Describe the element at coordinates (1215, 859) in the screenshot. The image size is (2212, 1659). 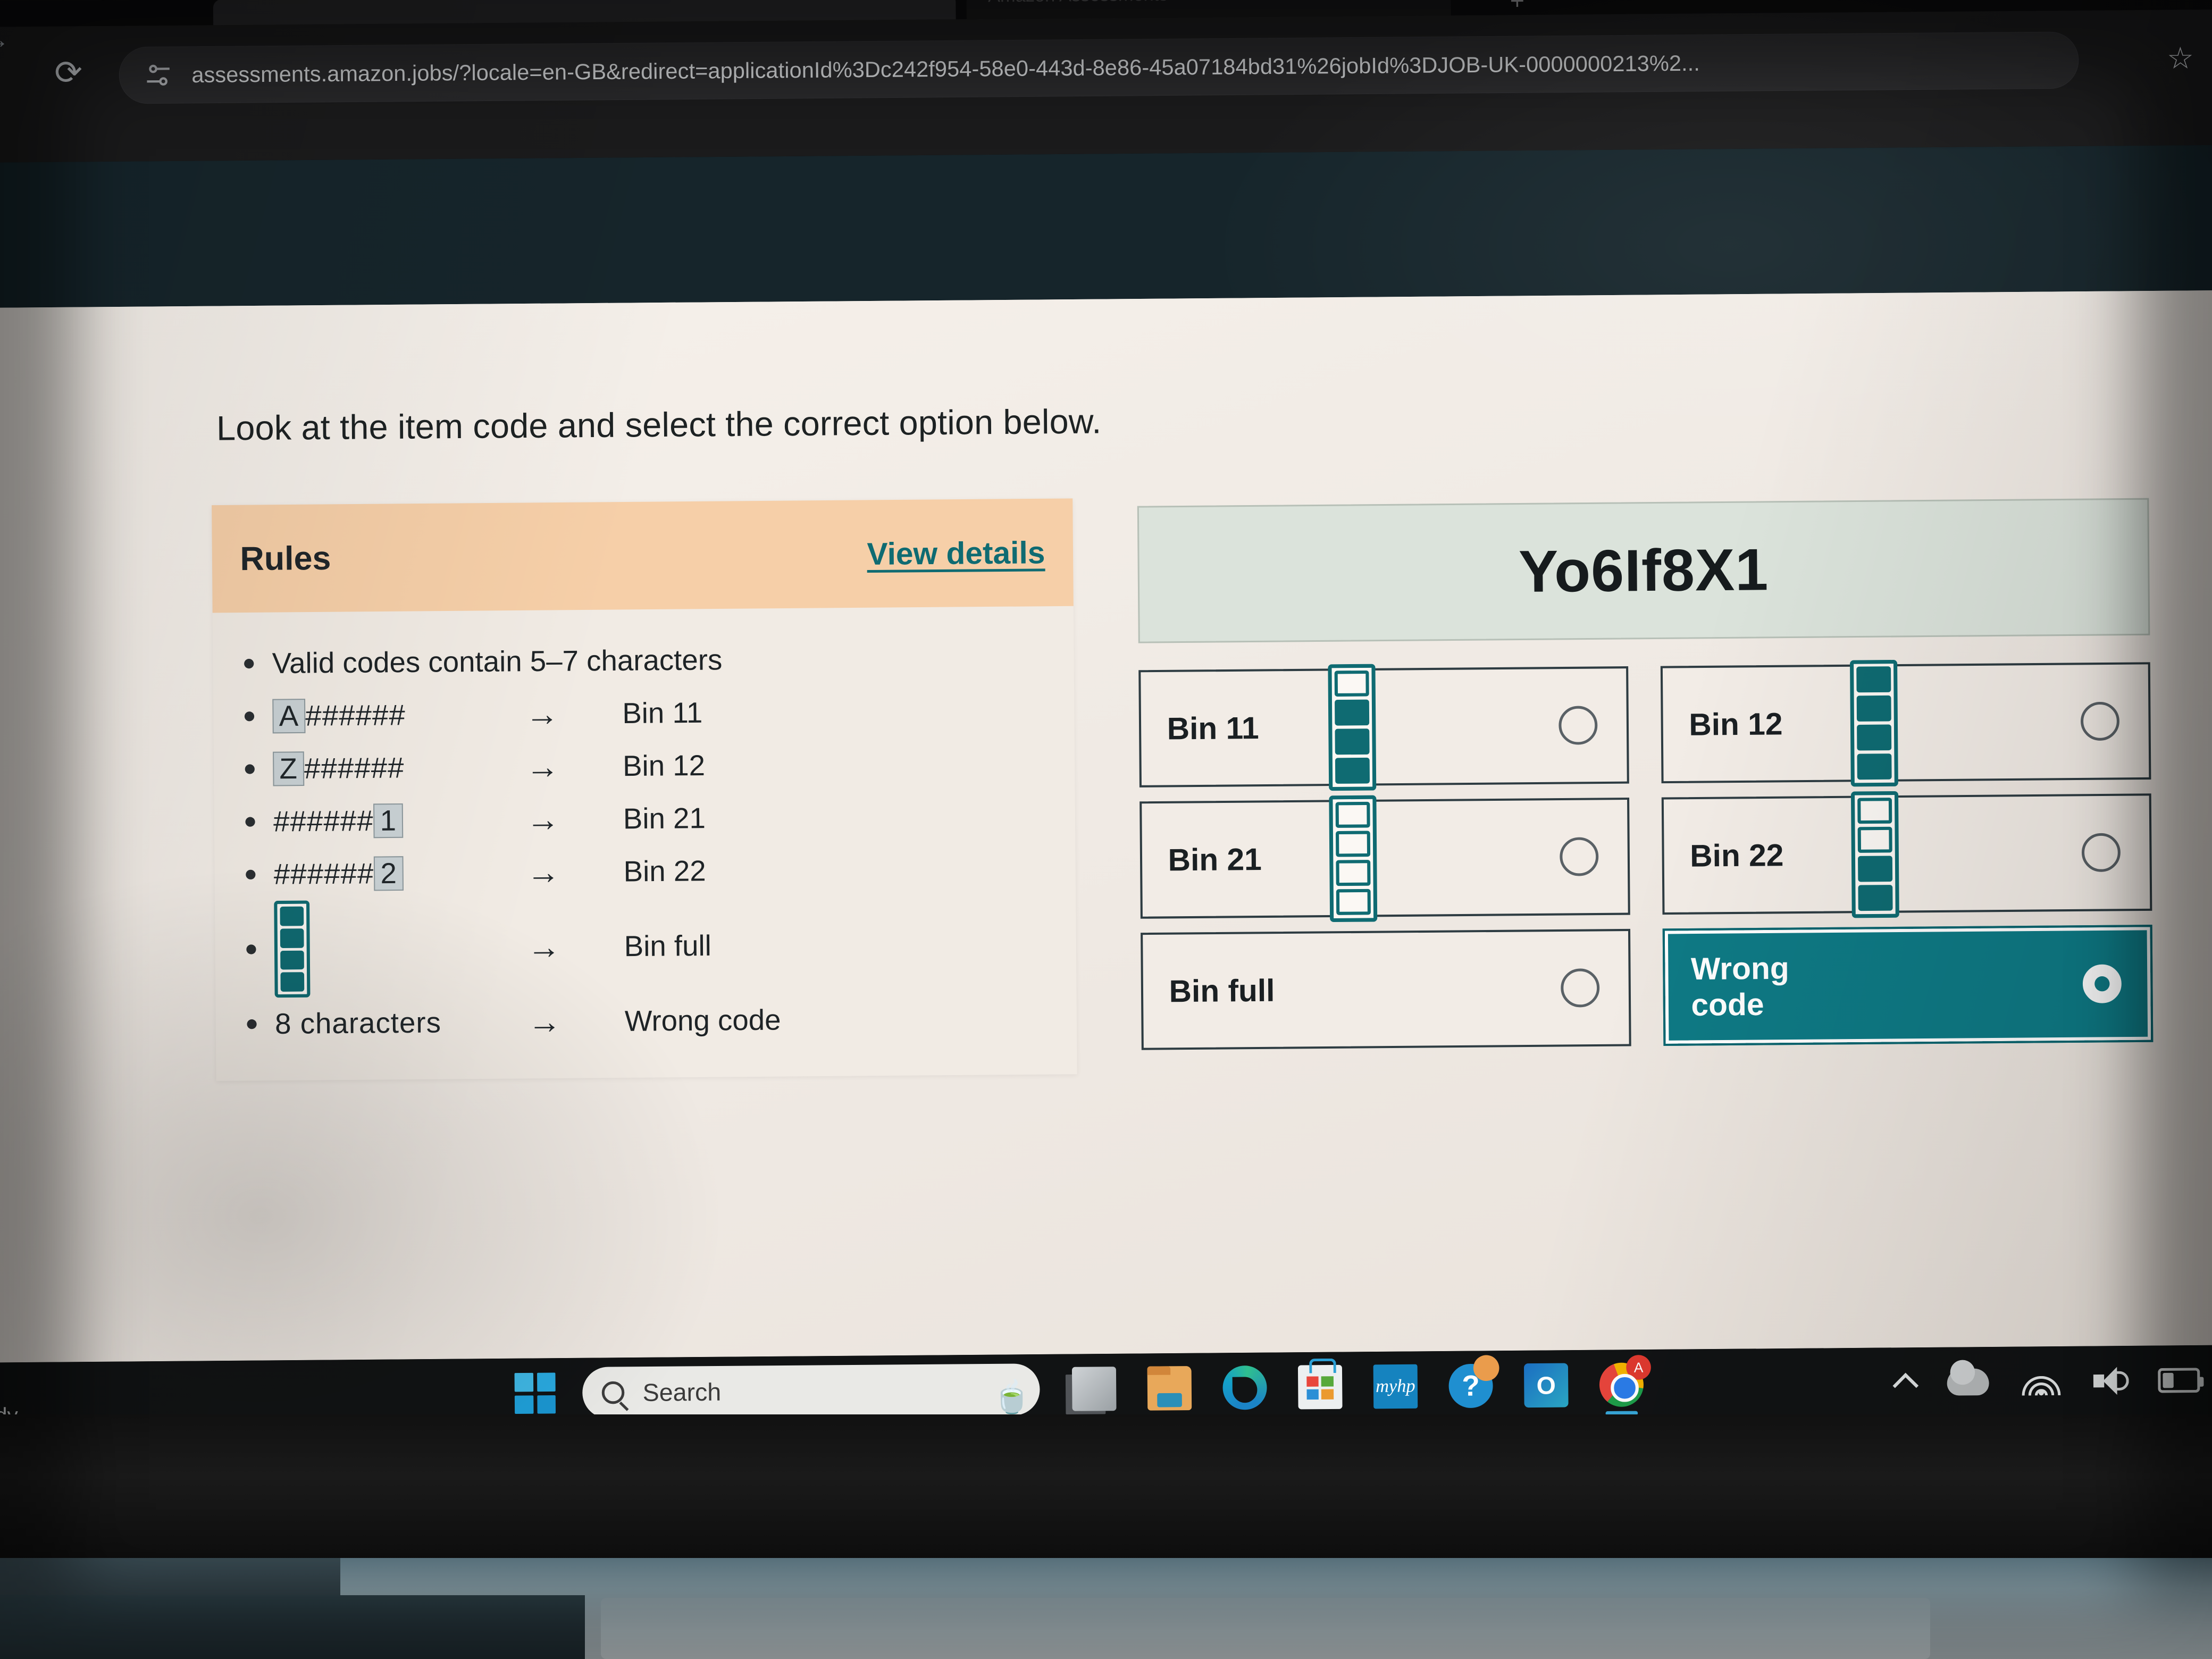
I see `answer-option-label: Bin 21` at that location.